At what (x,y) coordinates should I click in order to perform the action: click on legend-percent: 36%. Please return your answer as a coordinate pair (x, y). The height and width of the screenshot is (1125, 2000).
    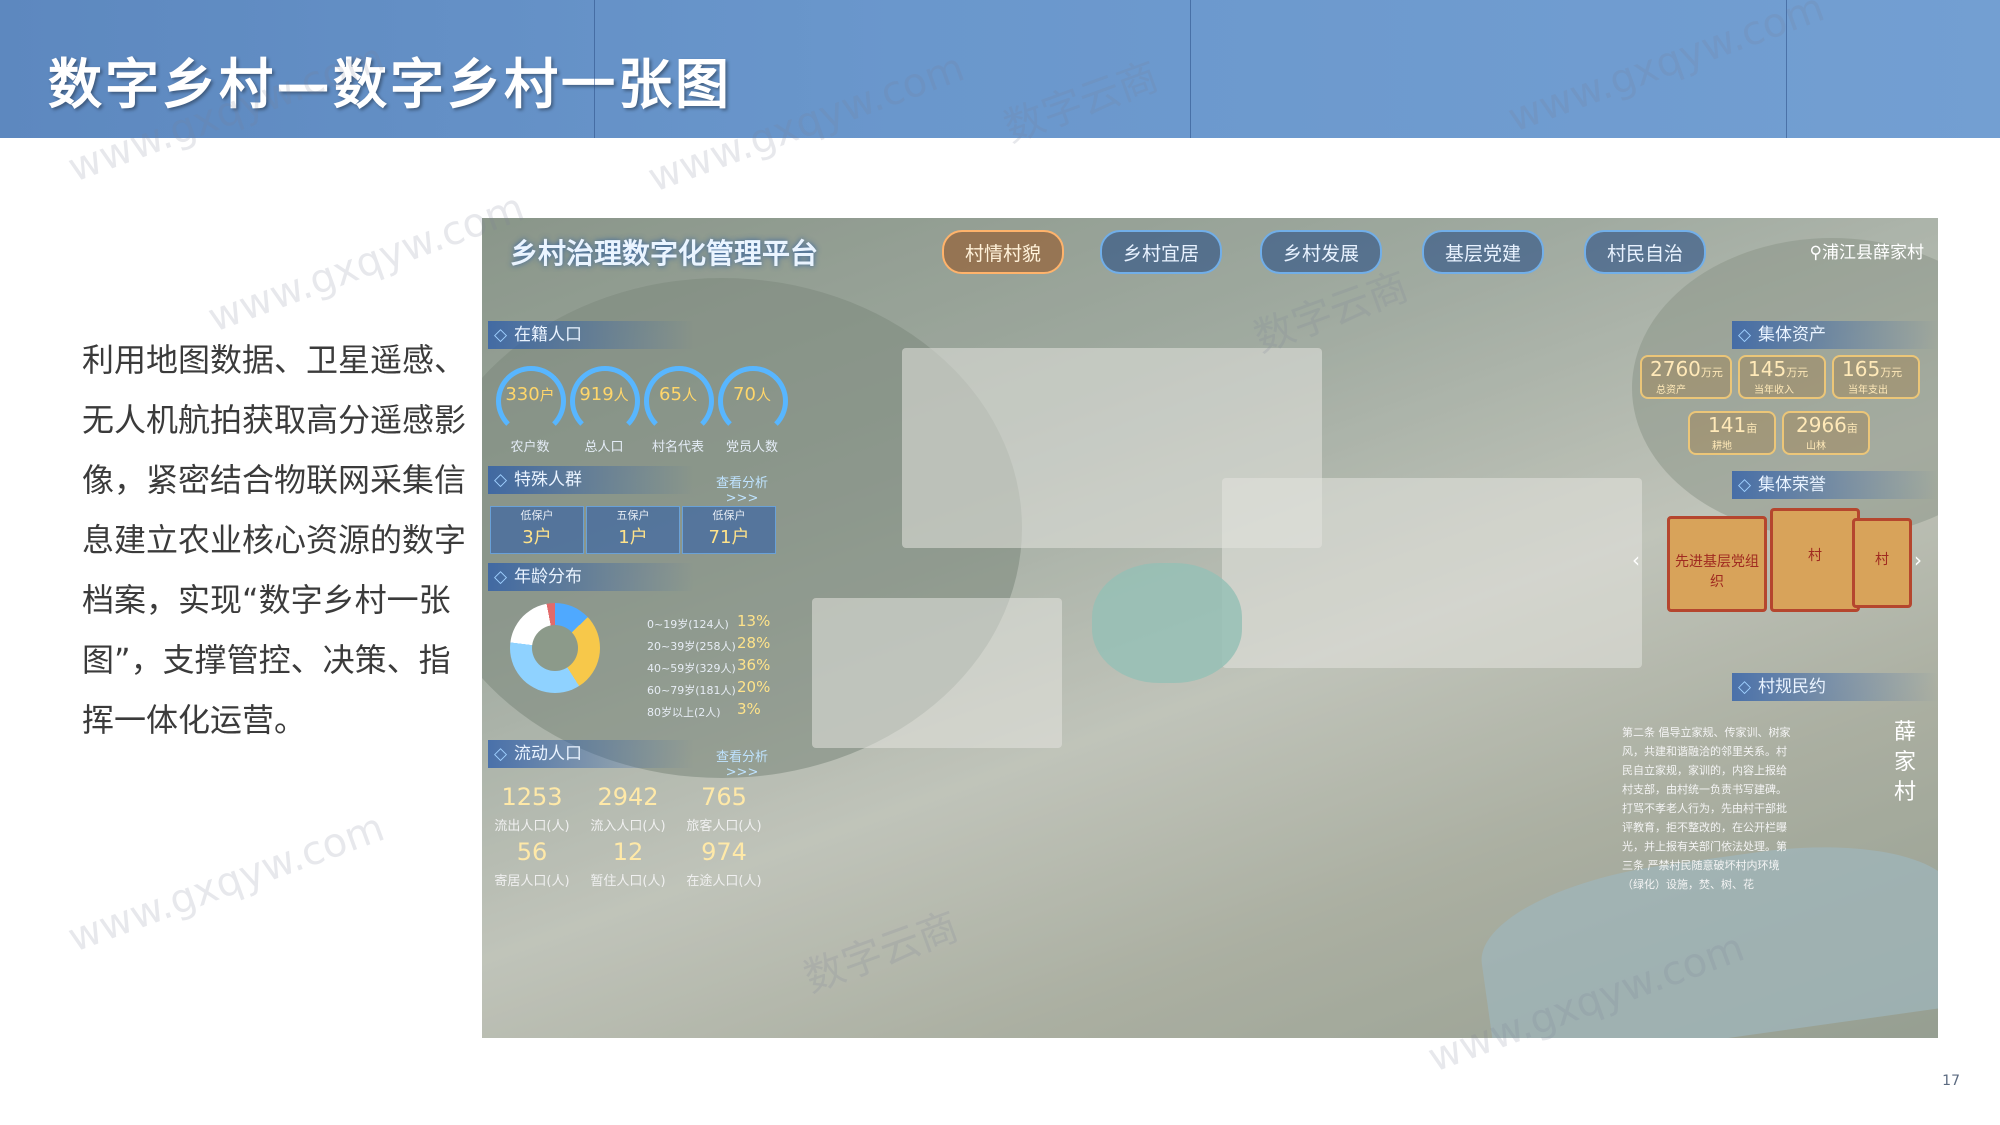
    Looking at the image, I should click on (754, 665).